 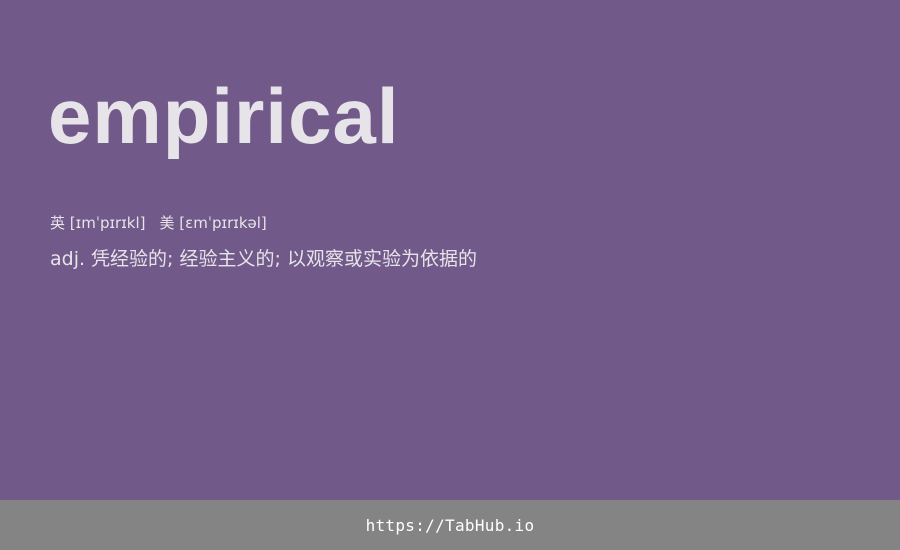 I want to click on phonetic-us-label: 美, so click(x=167, y=223).